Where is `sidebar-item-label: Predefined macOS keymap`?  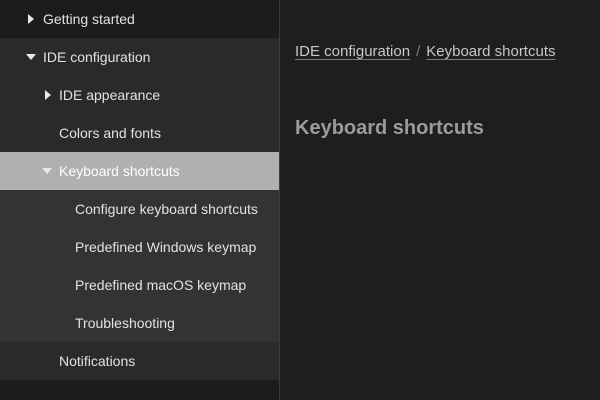
sidebar-item-label: Predefined macOS keymap is located at coordinates (161, 285).